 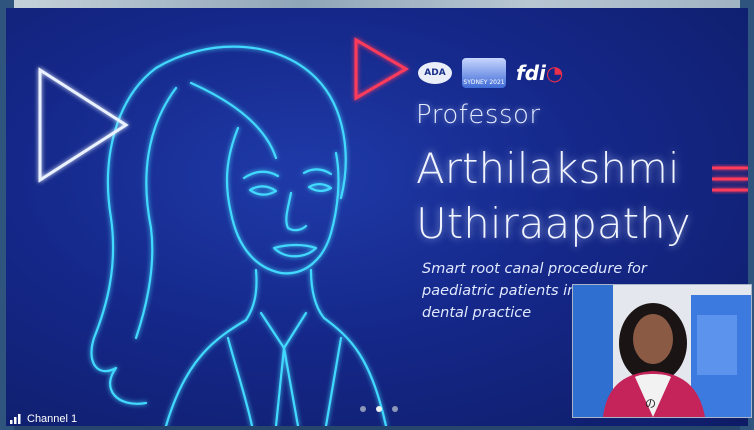 What do you see at coordinates (730, 179) in the screenshot?
I see `menu-lines-icon` at bounding box center [730, 179].